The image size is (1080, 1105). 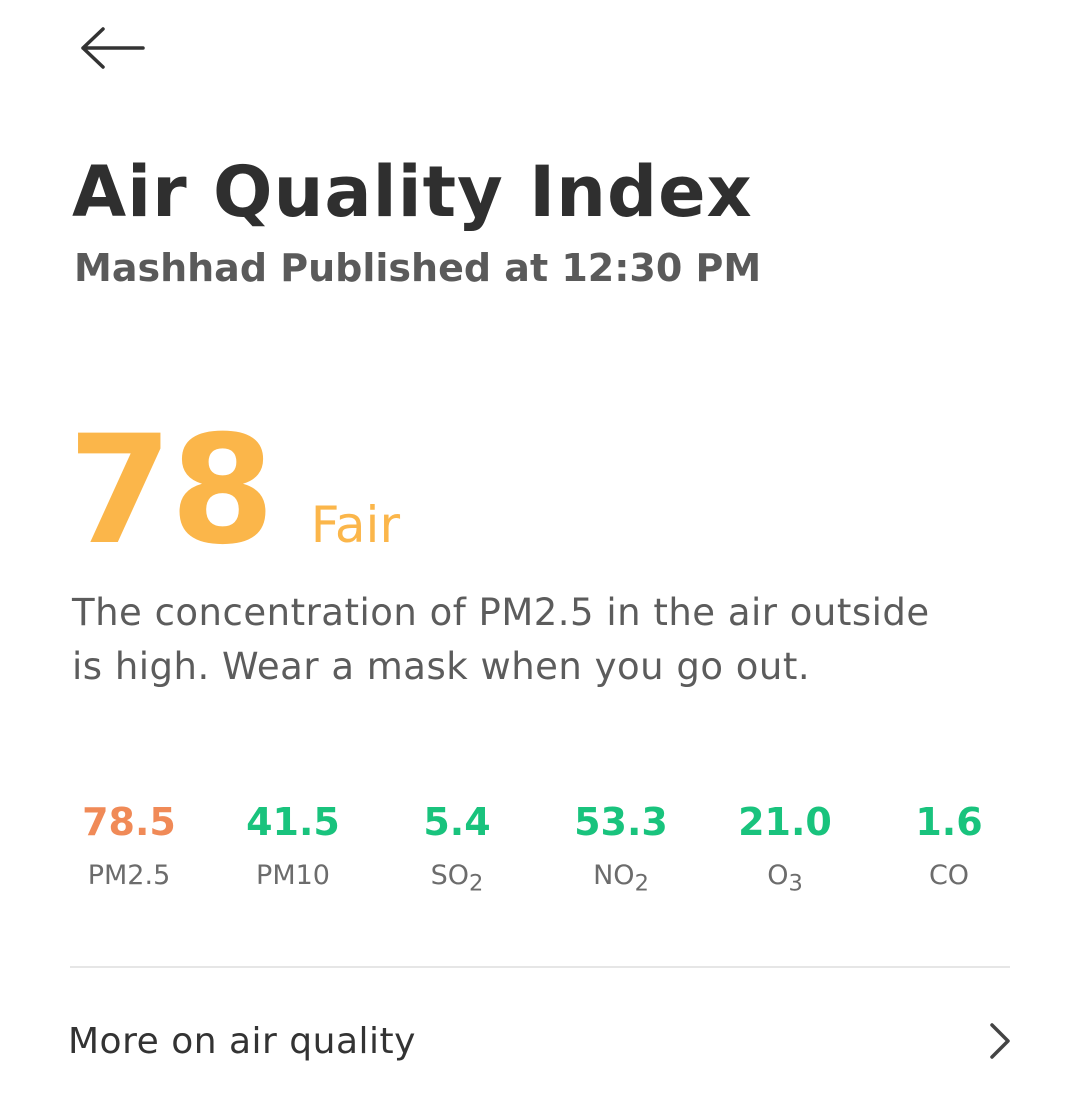 I want to click on pollutant-item-o3: 21.0 O3, so click(x=785, y=848).